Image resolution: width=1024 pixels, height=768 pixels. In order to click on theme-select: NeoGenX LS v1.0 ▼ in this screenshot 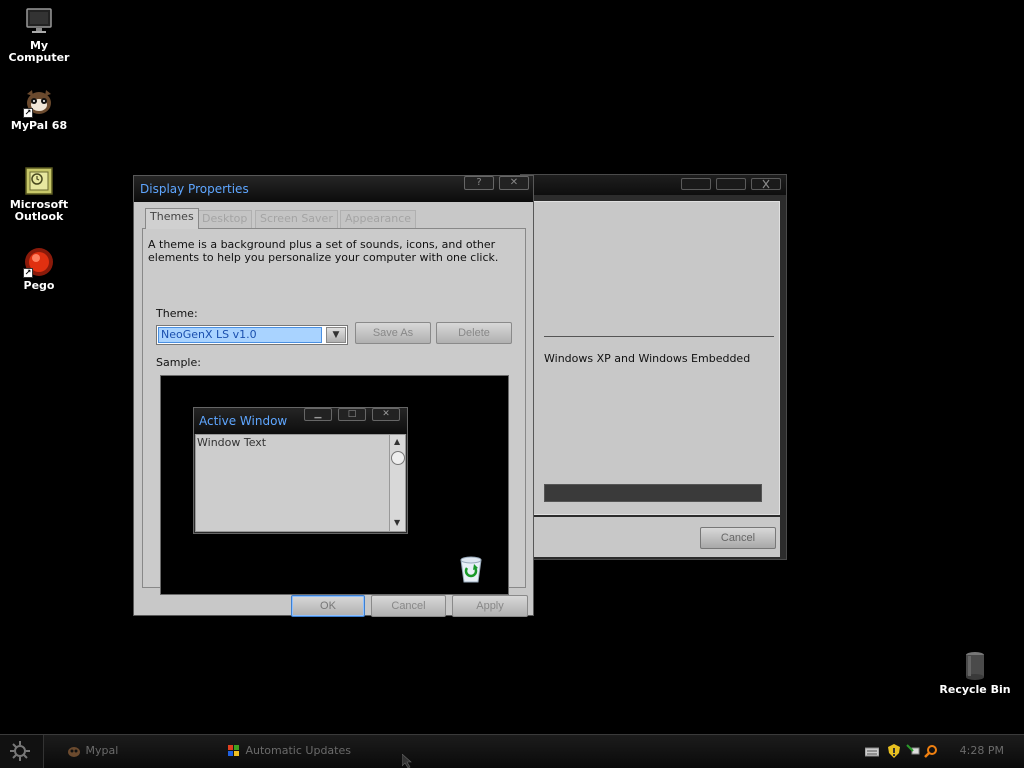, I will do `click(252, 335)`.